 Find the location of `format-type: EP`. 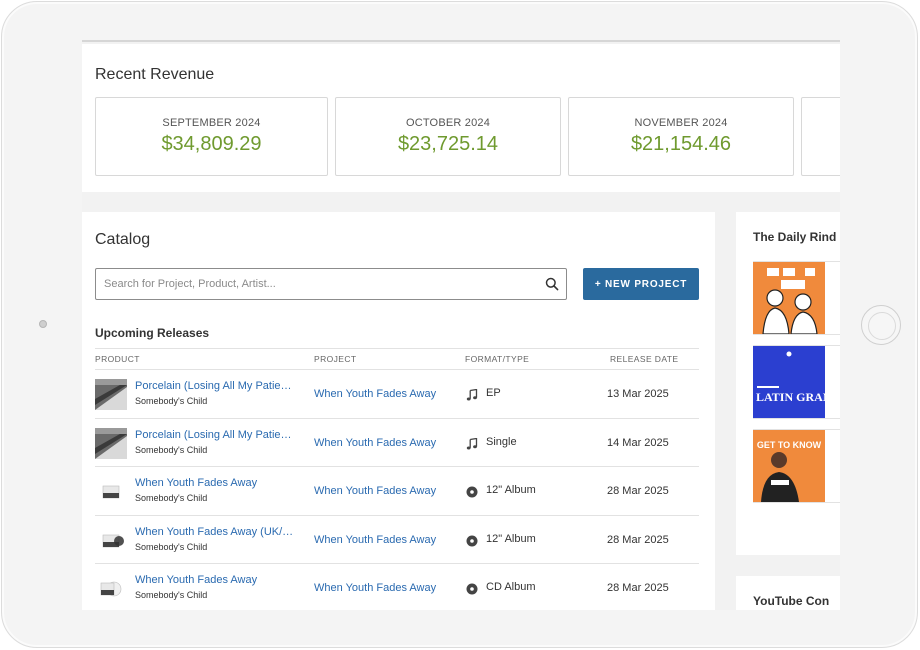

format-type: EP is located at coordinates (493, 393).